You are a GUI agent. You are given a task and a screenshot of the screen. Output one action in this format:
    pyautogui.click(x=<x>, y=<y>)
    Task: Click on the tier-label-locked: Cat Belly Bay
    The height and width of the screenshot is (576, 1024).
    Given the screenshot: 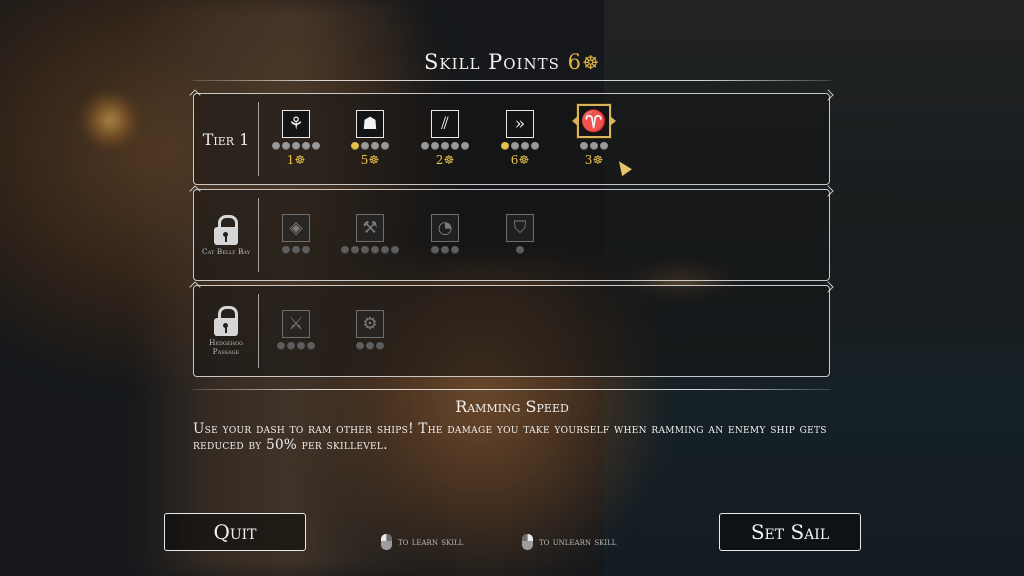 What is the action you would take?
    pyautogui.click(x=226, y=235)
    